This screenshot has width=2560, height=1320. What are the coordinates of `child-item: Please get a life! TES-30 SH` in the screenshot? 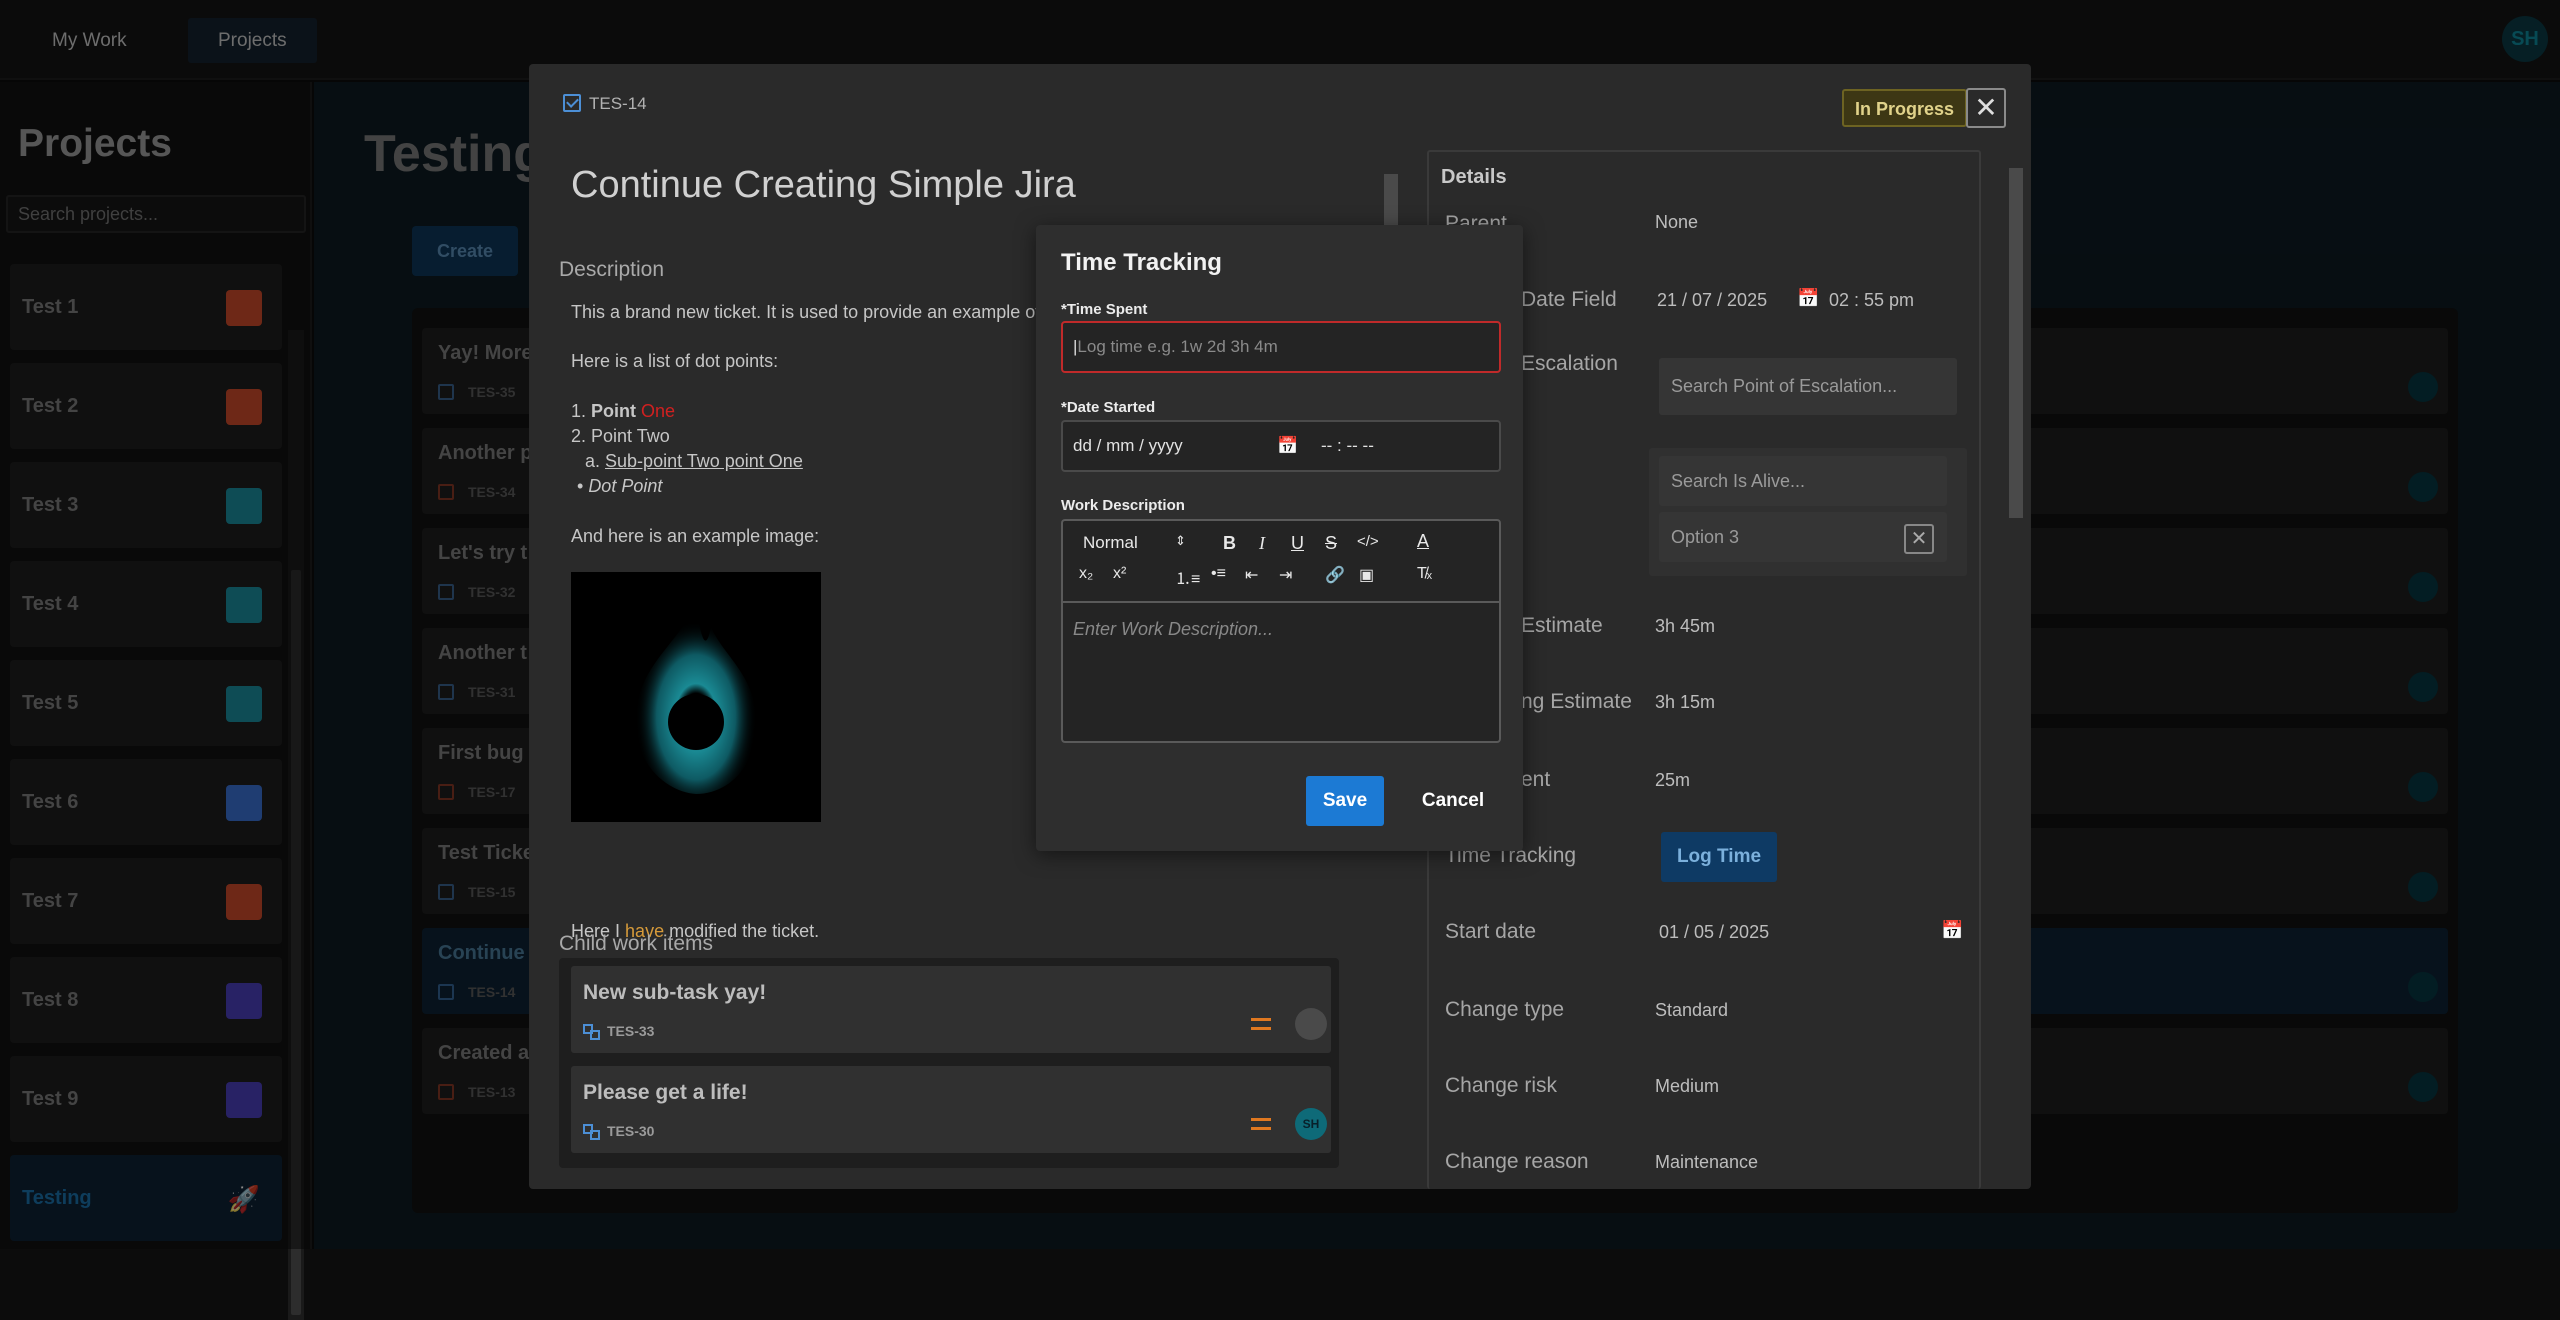 It's located at (951, 1109).